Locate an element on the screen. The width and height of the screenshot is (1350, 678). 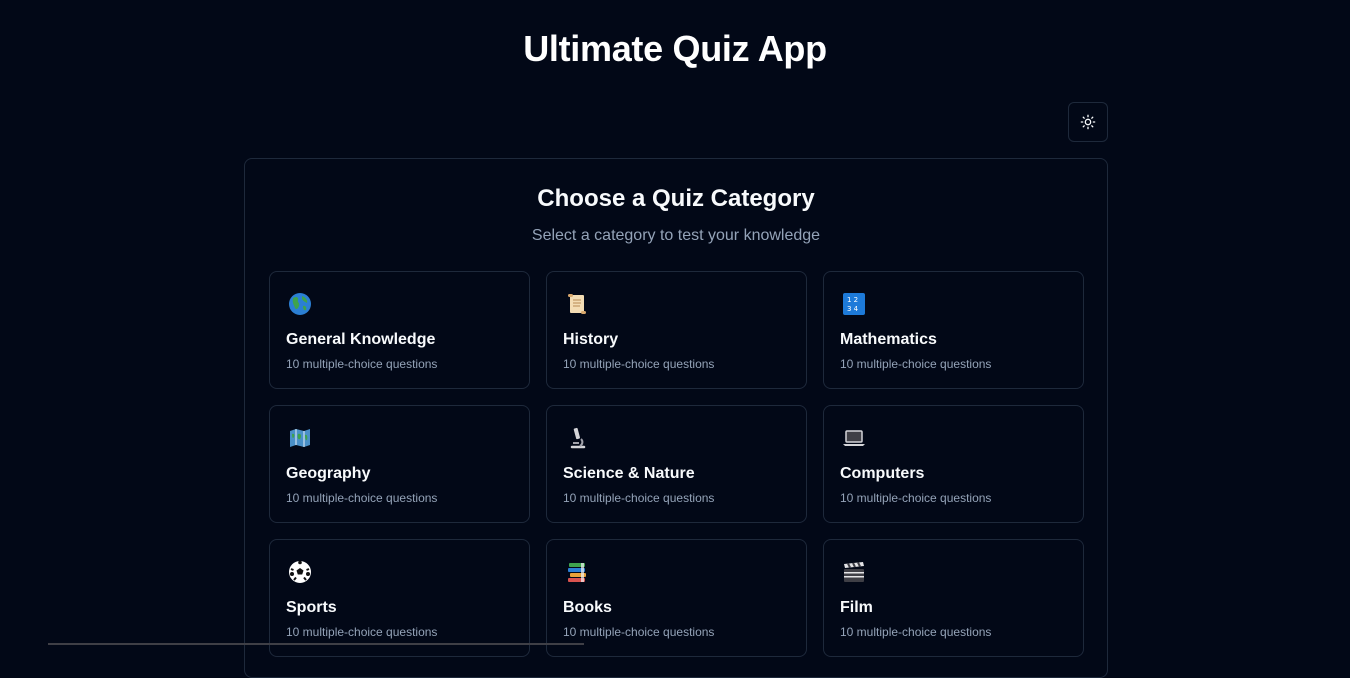
category-card-history: History 10 multiple-choice questions is located at coordinates (676, 330).